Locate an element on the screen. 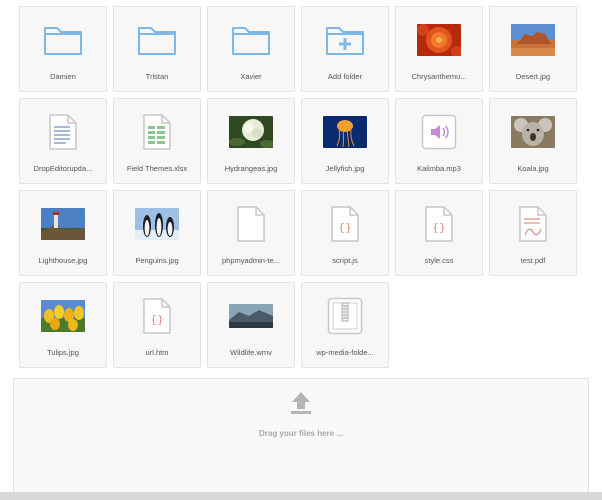 Image resolution: width=602 pixels, height=500 pixels. item-label: Koala.jpg is located at coordinates (533, 168).